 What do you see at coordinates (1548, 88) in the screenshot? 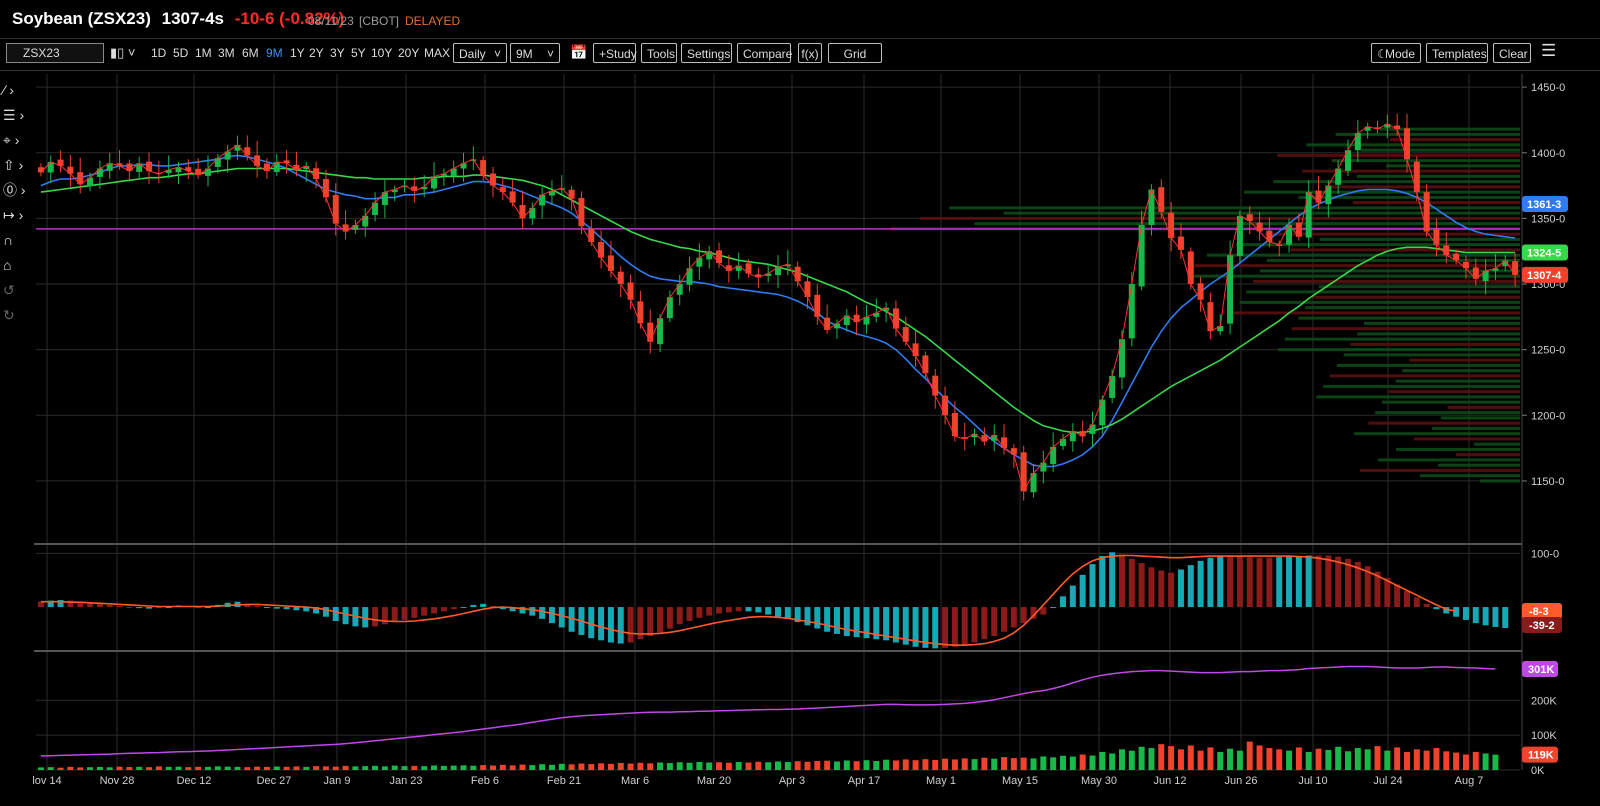
I see `y-tick-label: 1450-0` at bounding box center [1548, 88].